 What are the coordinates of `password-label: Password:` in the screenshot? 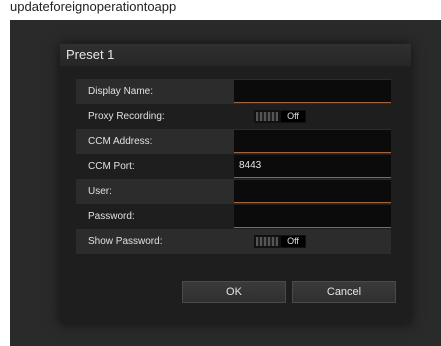 It's located at (111, 216).